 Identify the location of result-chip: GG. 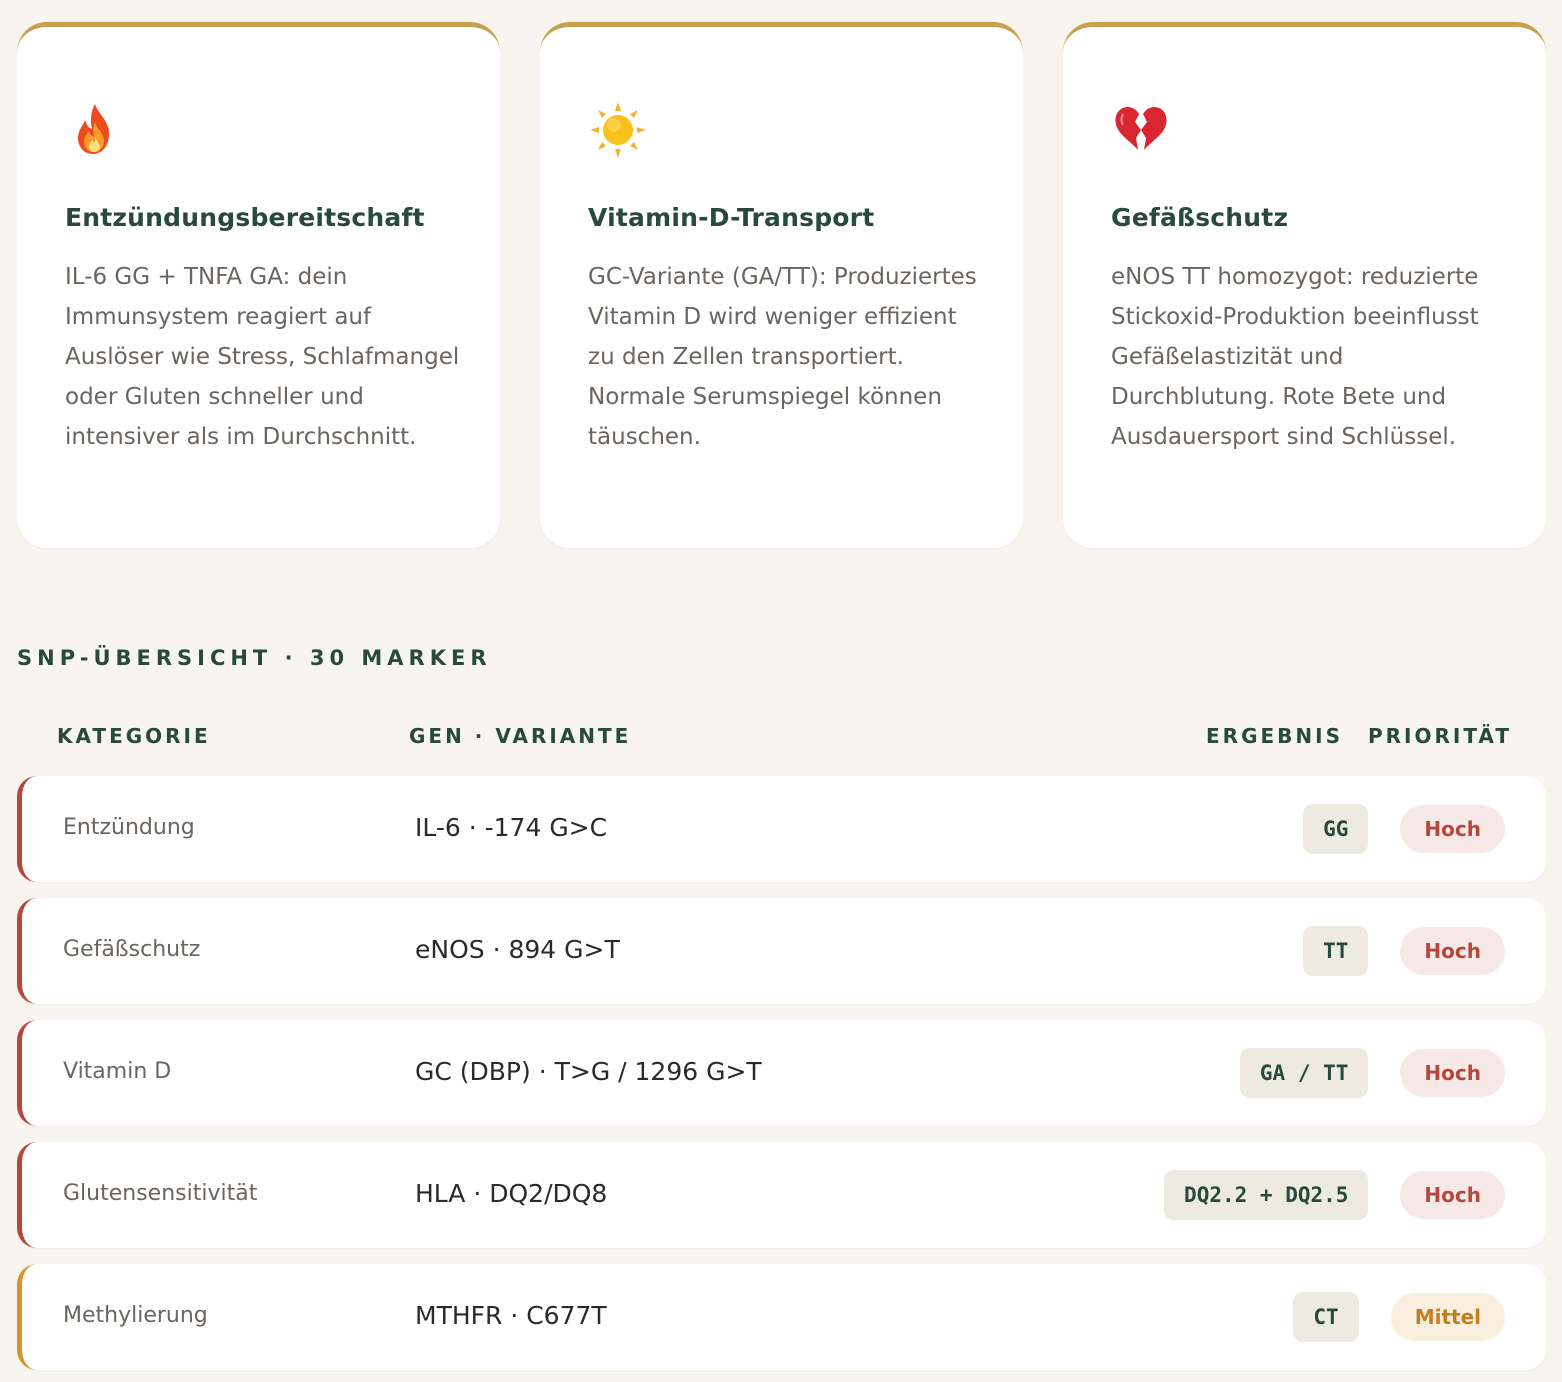
(1336, 829).